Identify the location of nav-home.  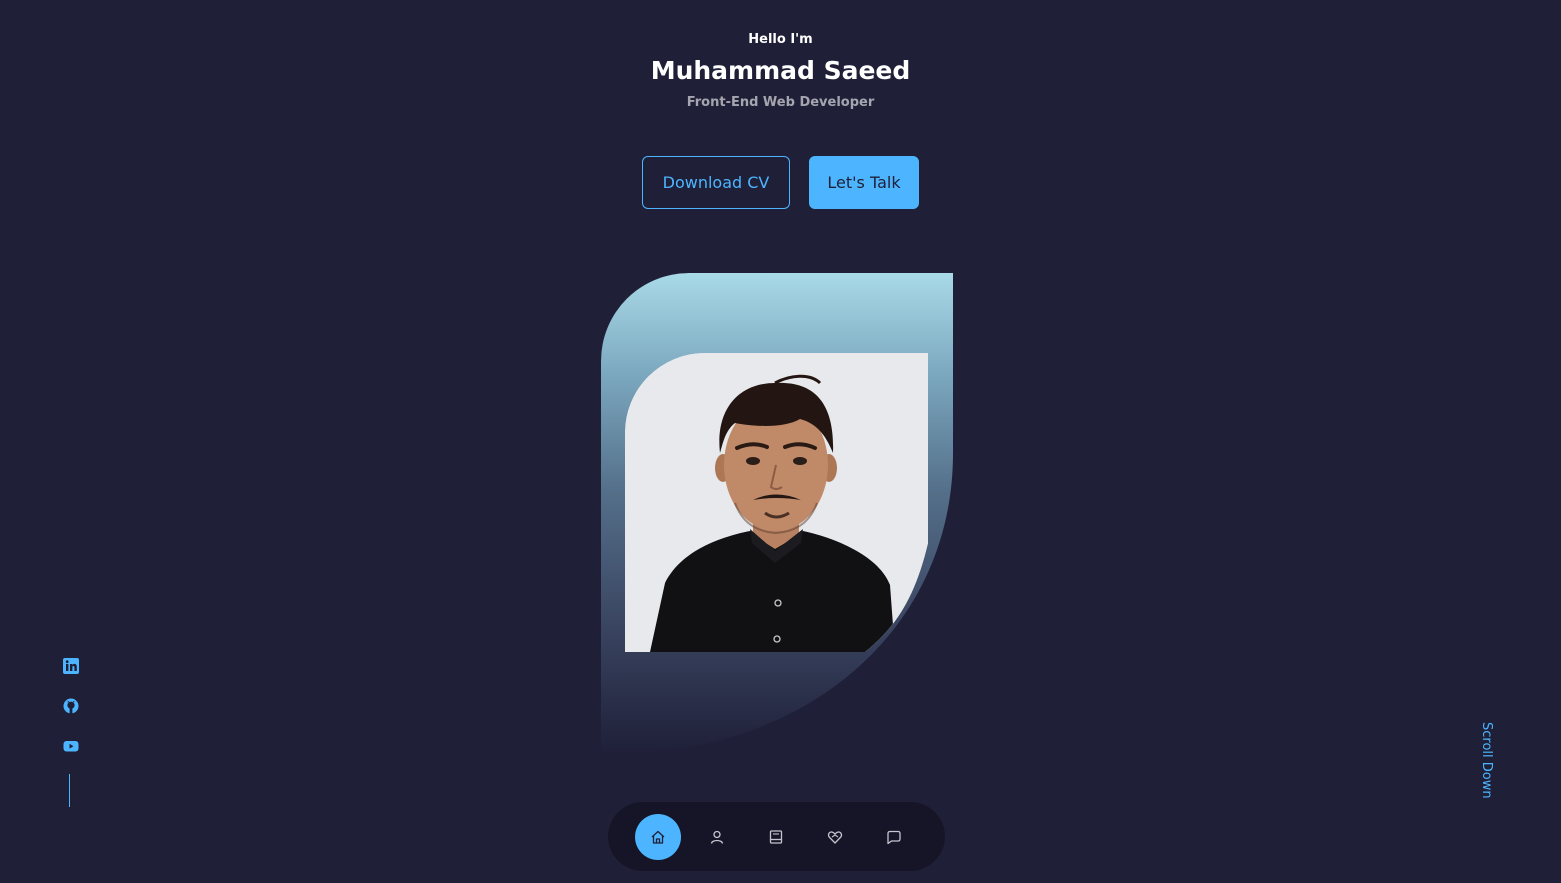
(658, 836).